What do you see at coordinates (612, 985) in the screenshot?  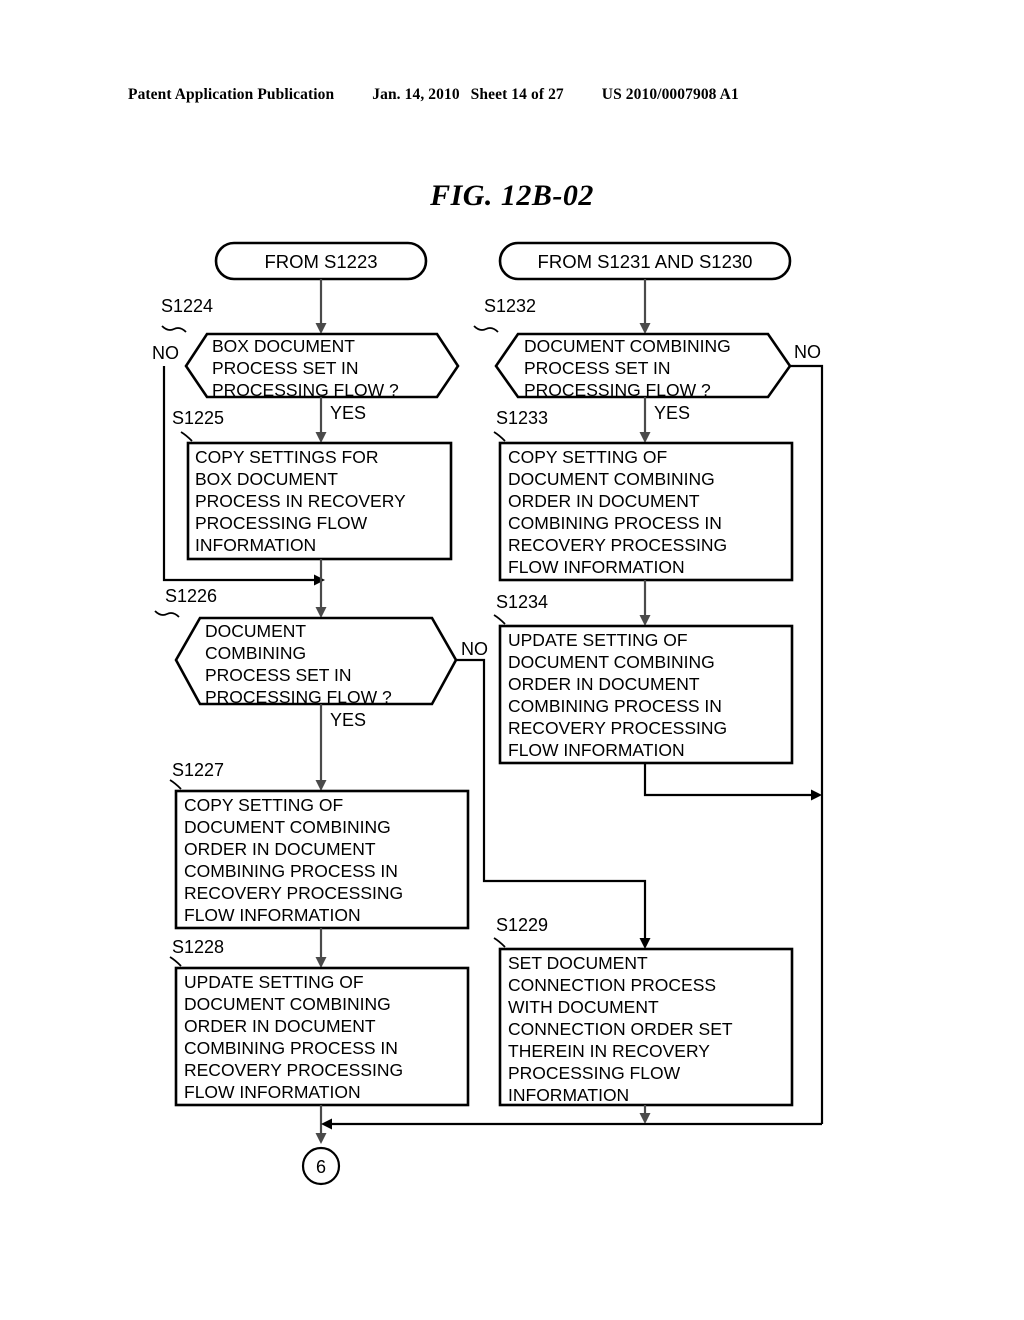 I see `node-s1229-line-2: CONNECTION PROCESS` at bounding box center [612, 985].